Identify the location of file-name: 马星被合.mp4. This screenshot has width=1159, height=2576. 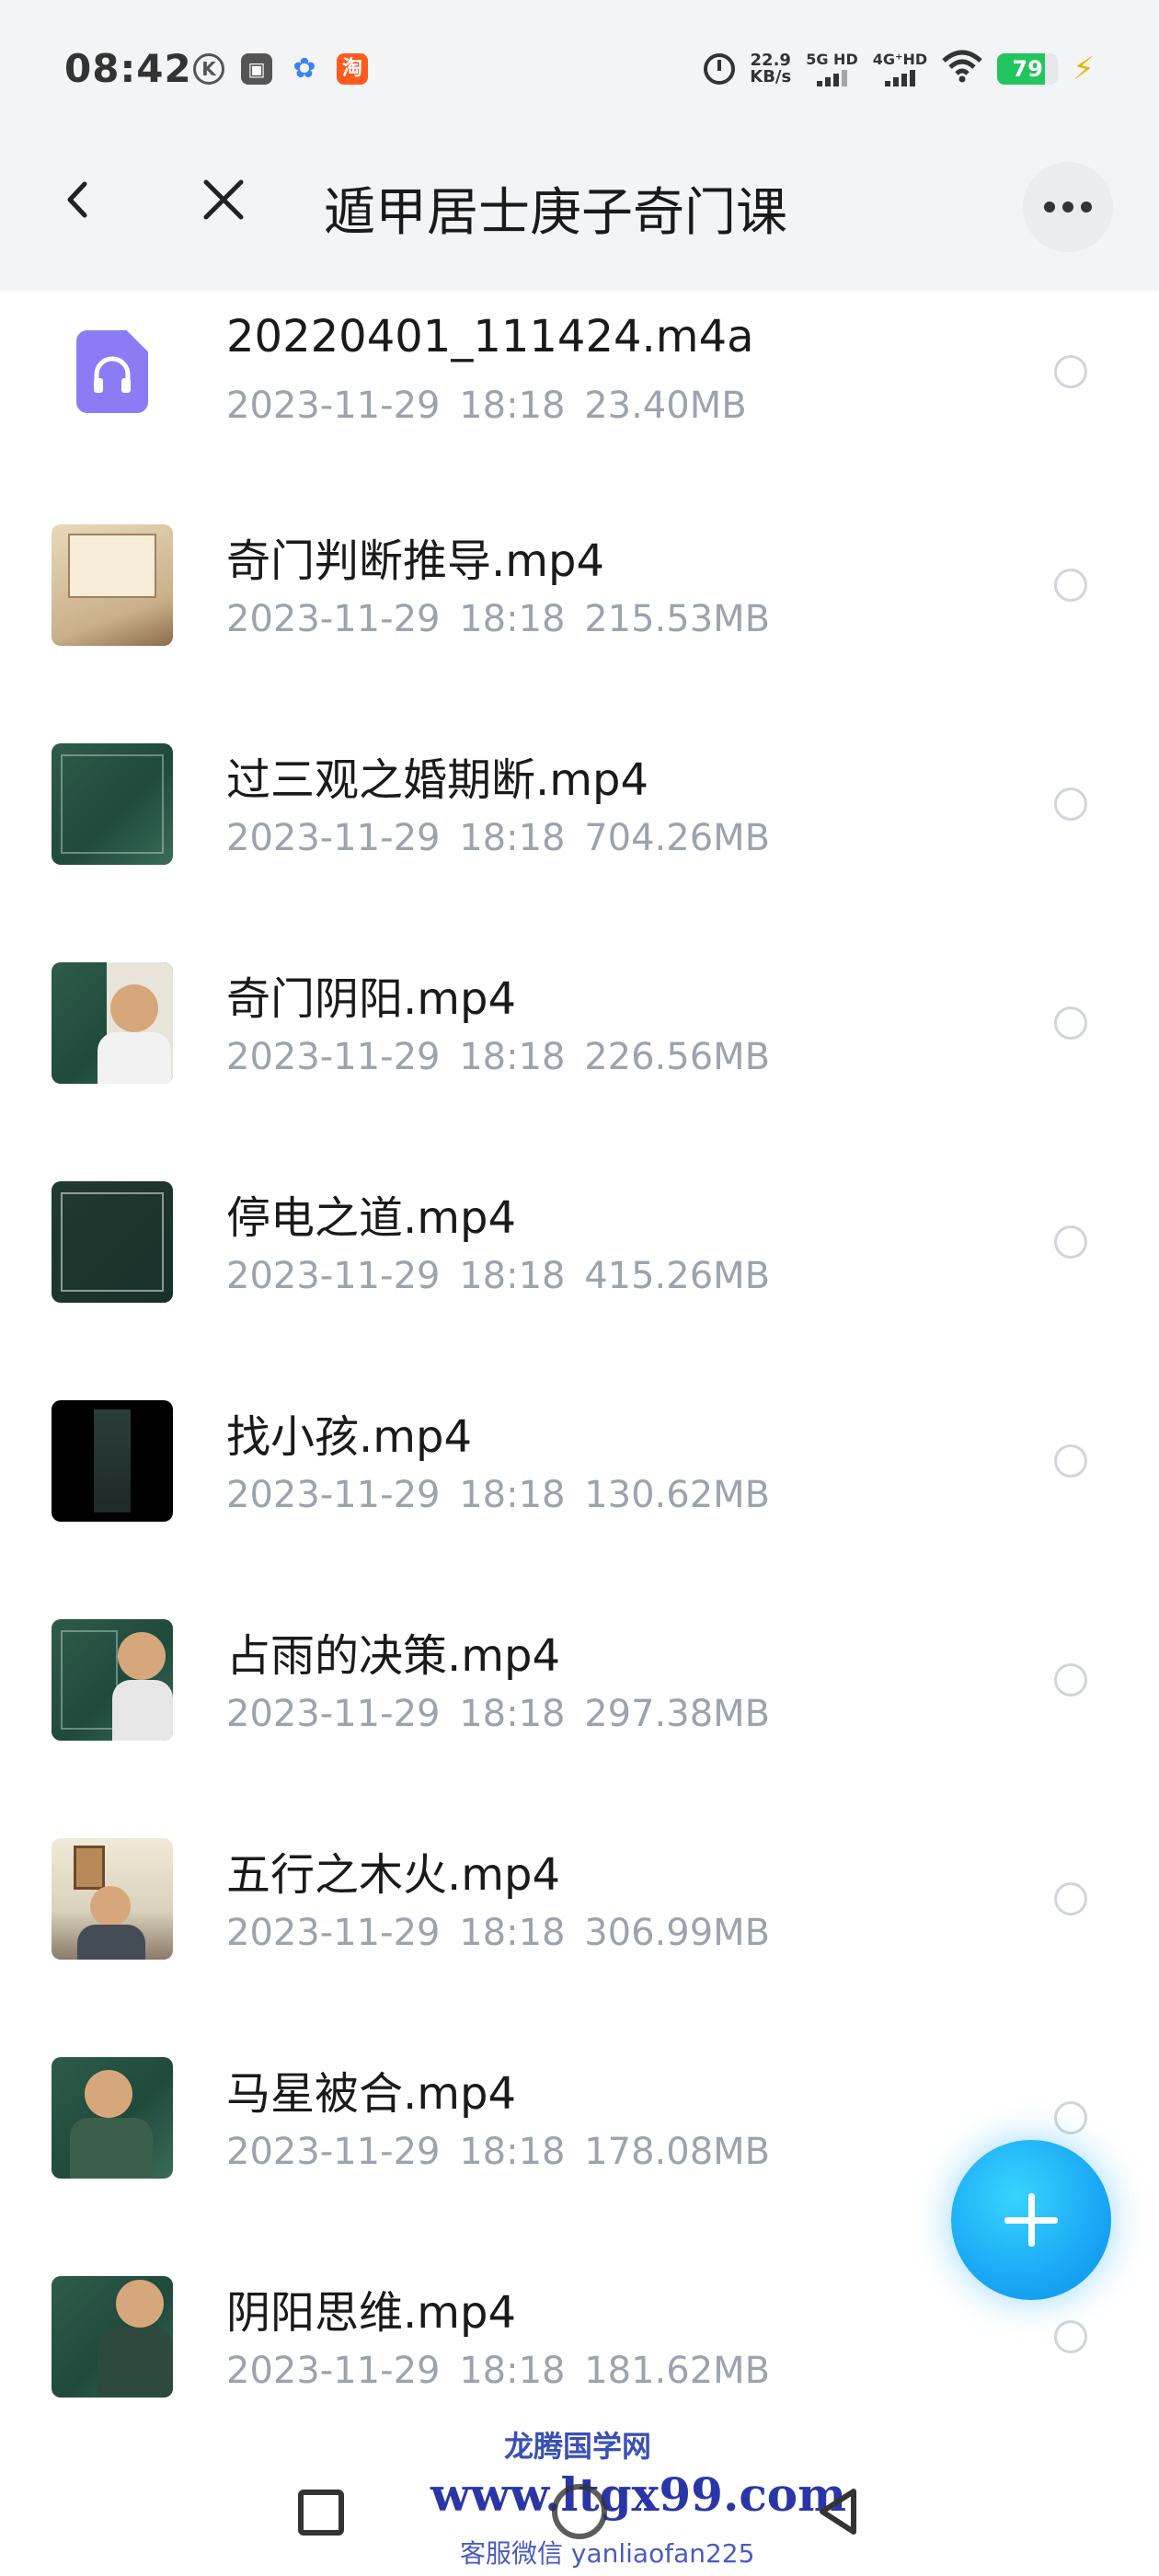
(371, 2094).